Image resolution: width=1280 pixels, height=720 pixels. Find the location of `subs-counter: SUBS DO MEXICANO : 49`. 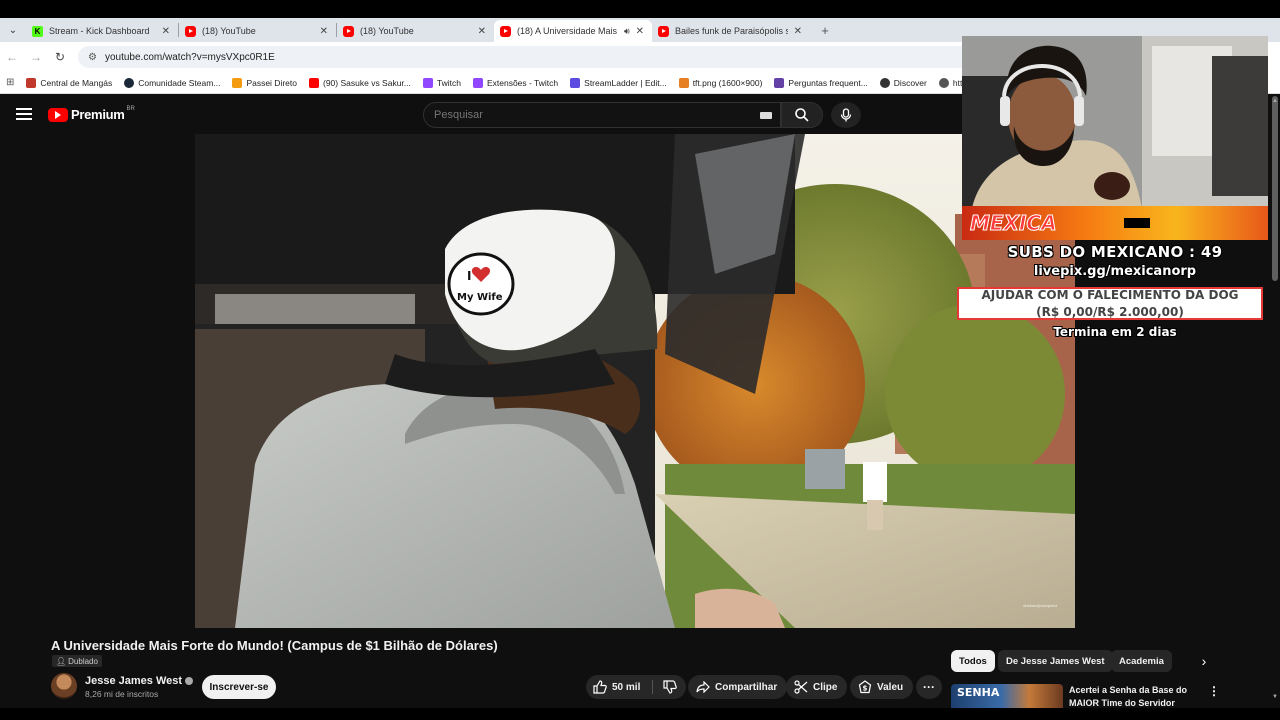

subs-counter: SUBS DO MEXICANO : 49 is located at coordinates (1115, 252).